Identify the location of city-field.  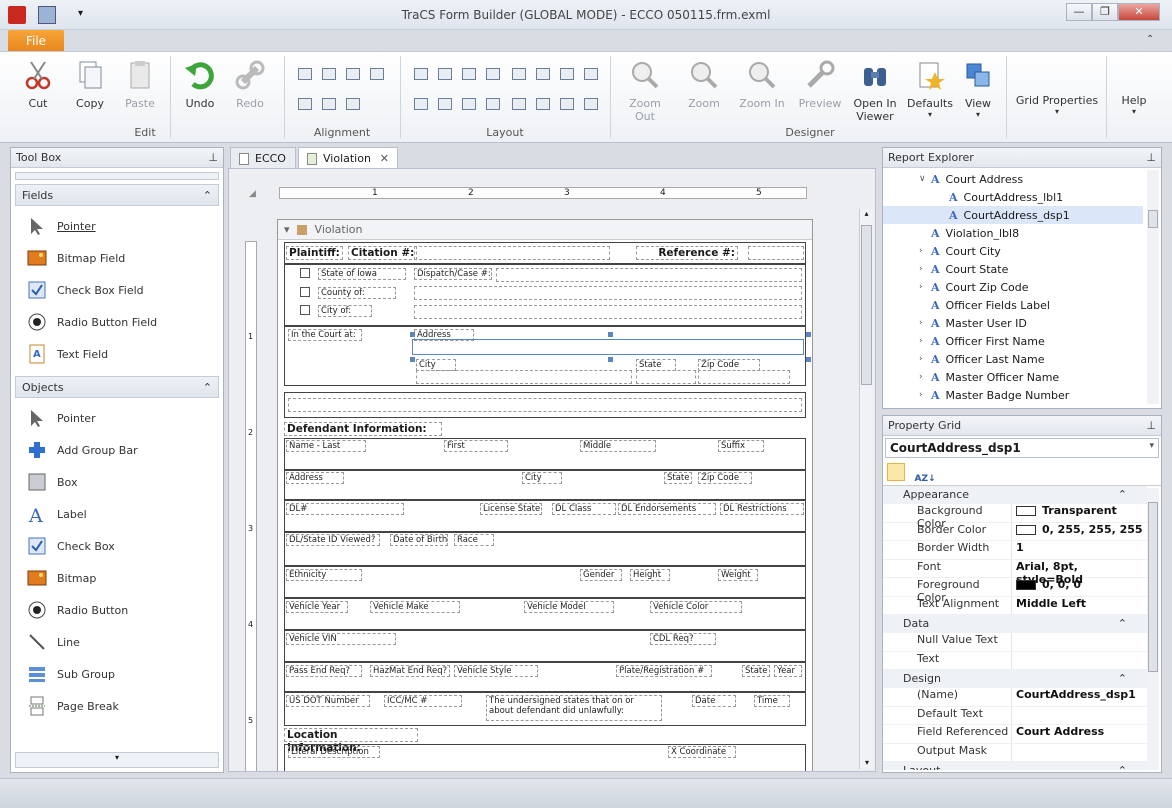
(608, 312).